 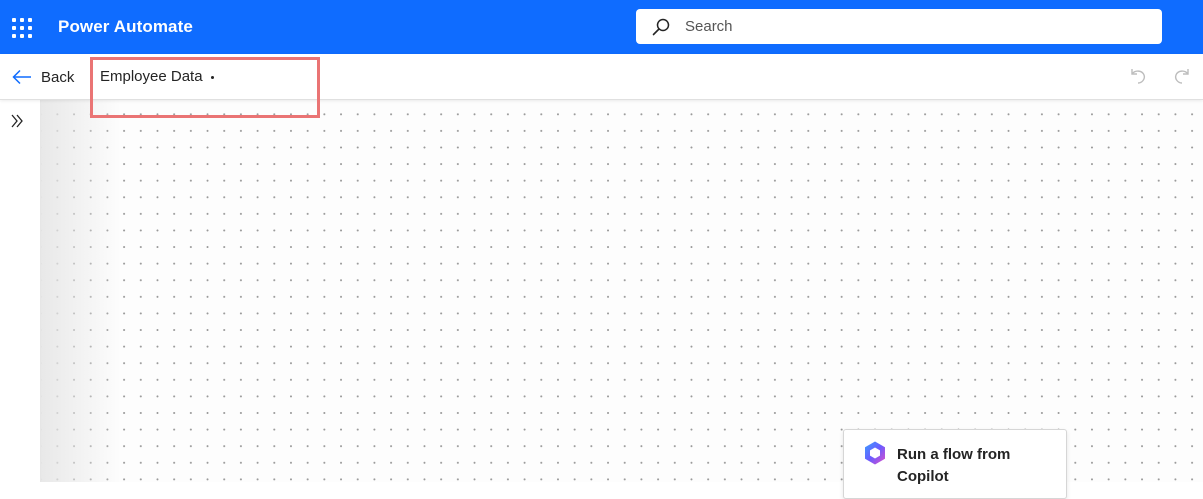 What do you see at coordinates (1182, 76) in the screenshot?
I see `redo-icon` at bounding box center [1182, 76].